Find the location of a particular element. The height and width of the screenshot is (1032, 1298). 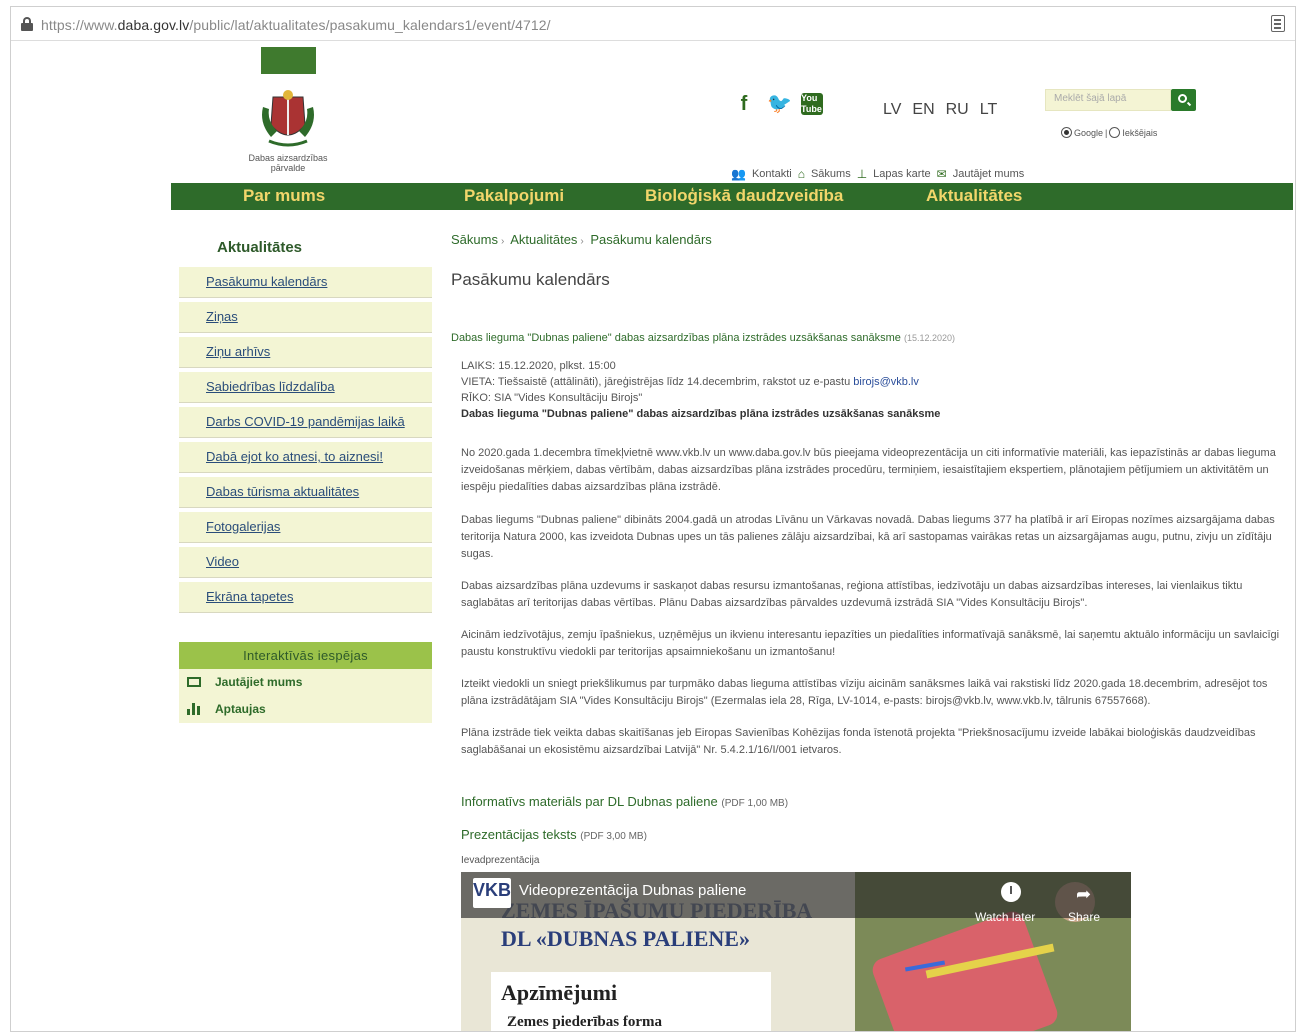

radio-internal-label: Iekšējais is located at coordinates (1140, 132).